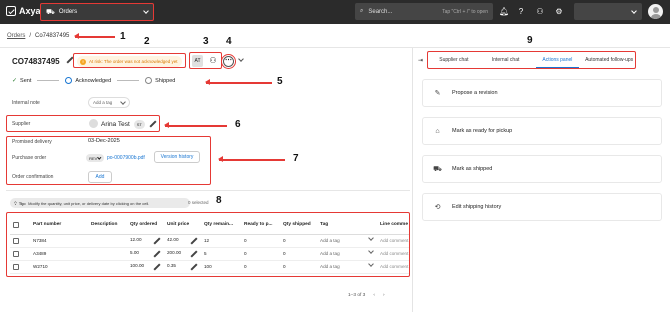 The height and width of the screenshot is (312, 670). I want to click on tab-internal-chat: Internal chat, so click(506, 60).